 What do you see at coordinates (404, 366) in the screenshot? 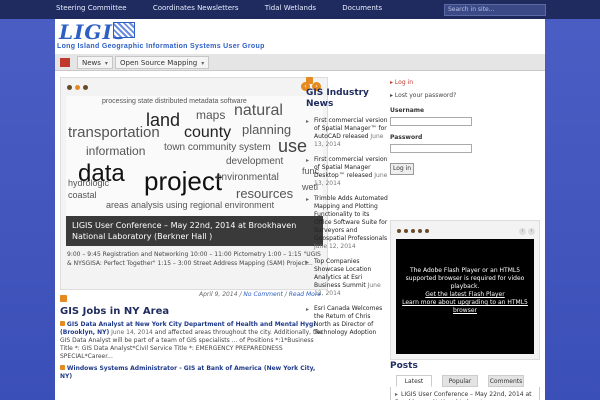
I see `posts-title: Posts` at bounding box center [404, 366].